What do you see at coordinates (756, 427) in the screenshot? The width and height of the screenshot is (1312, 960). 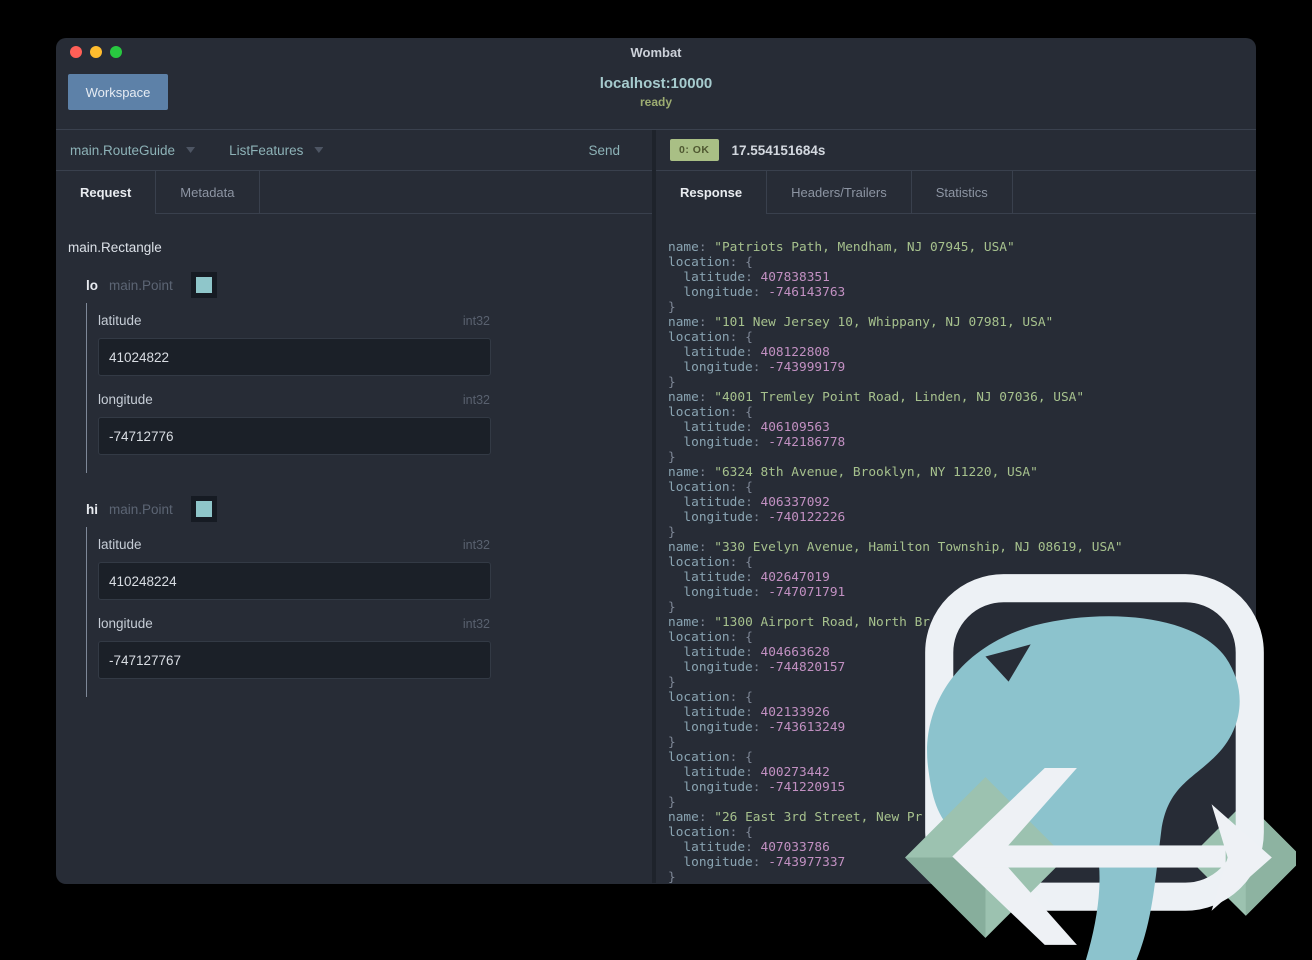 I see `response-line: latitude: 406109563` at bounding box center [756, 427].